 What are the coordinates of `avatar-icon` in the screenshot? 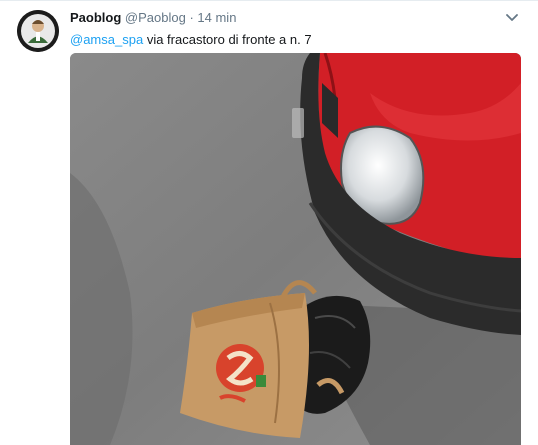 It's located at (38, 31).